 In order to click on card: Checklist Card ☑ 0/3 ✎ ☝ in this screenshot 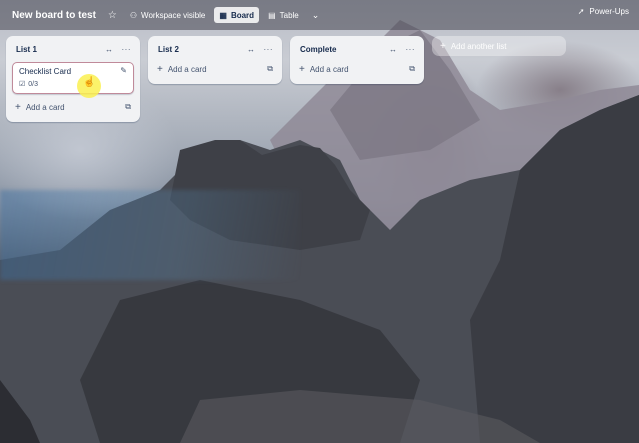, I will do `click(73, 80)`.